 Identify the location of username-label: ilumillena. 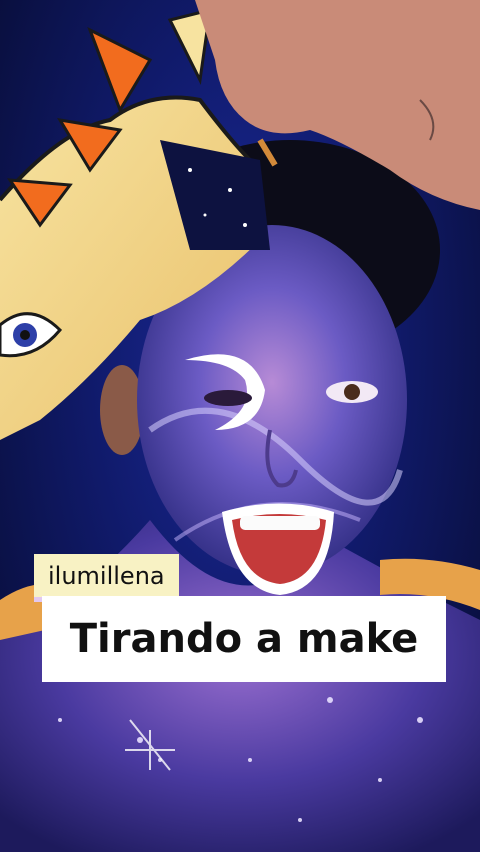
(106, 575).